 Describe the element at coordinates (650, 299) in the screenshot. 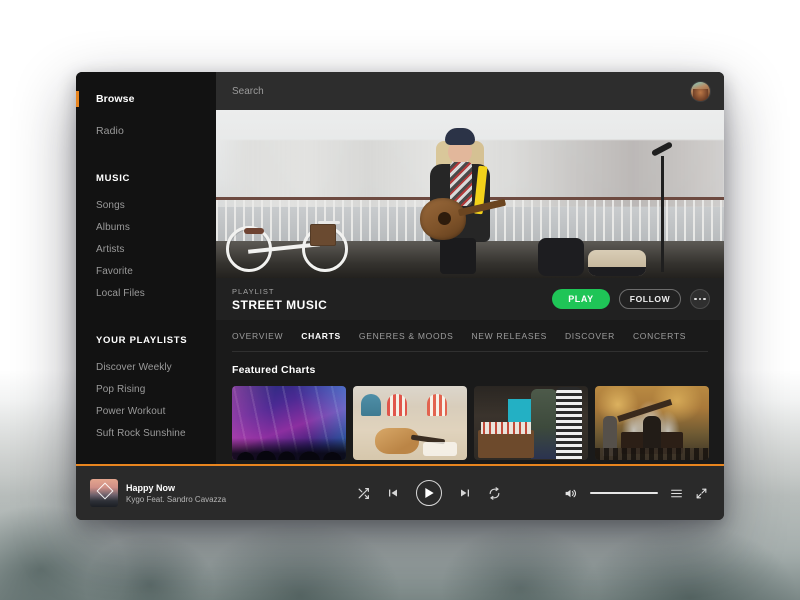

I see `follow-button: FOLLOW` at that location.